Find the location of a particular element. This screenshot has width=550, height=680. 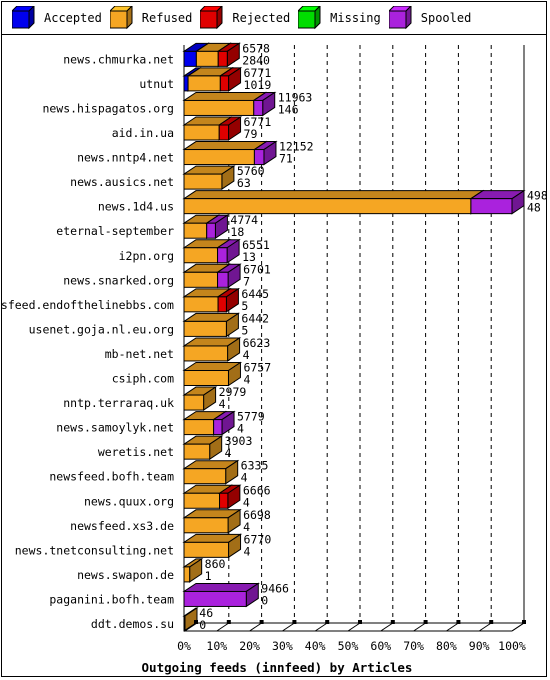

chart-legend: Accepted Refused Rejected Missing Spooled is located at coordinates (274, 18).